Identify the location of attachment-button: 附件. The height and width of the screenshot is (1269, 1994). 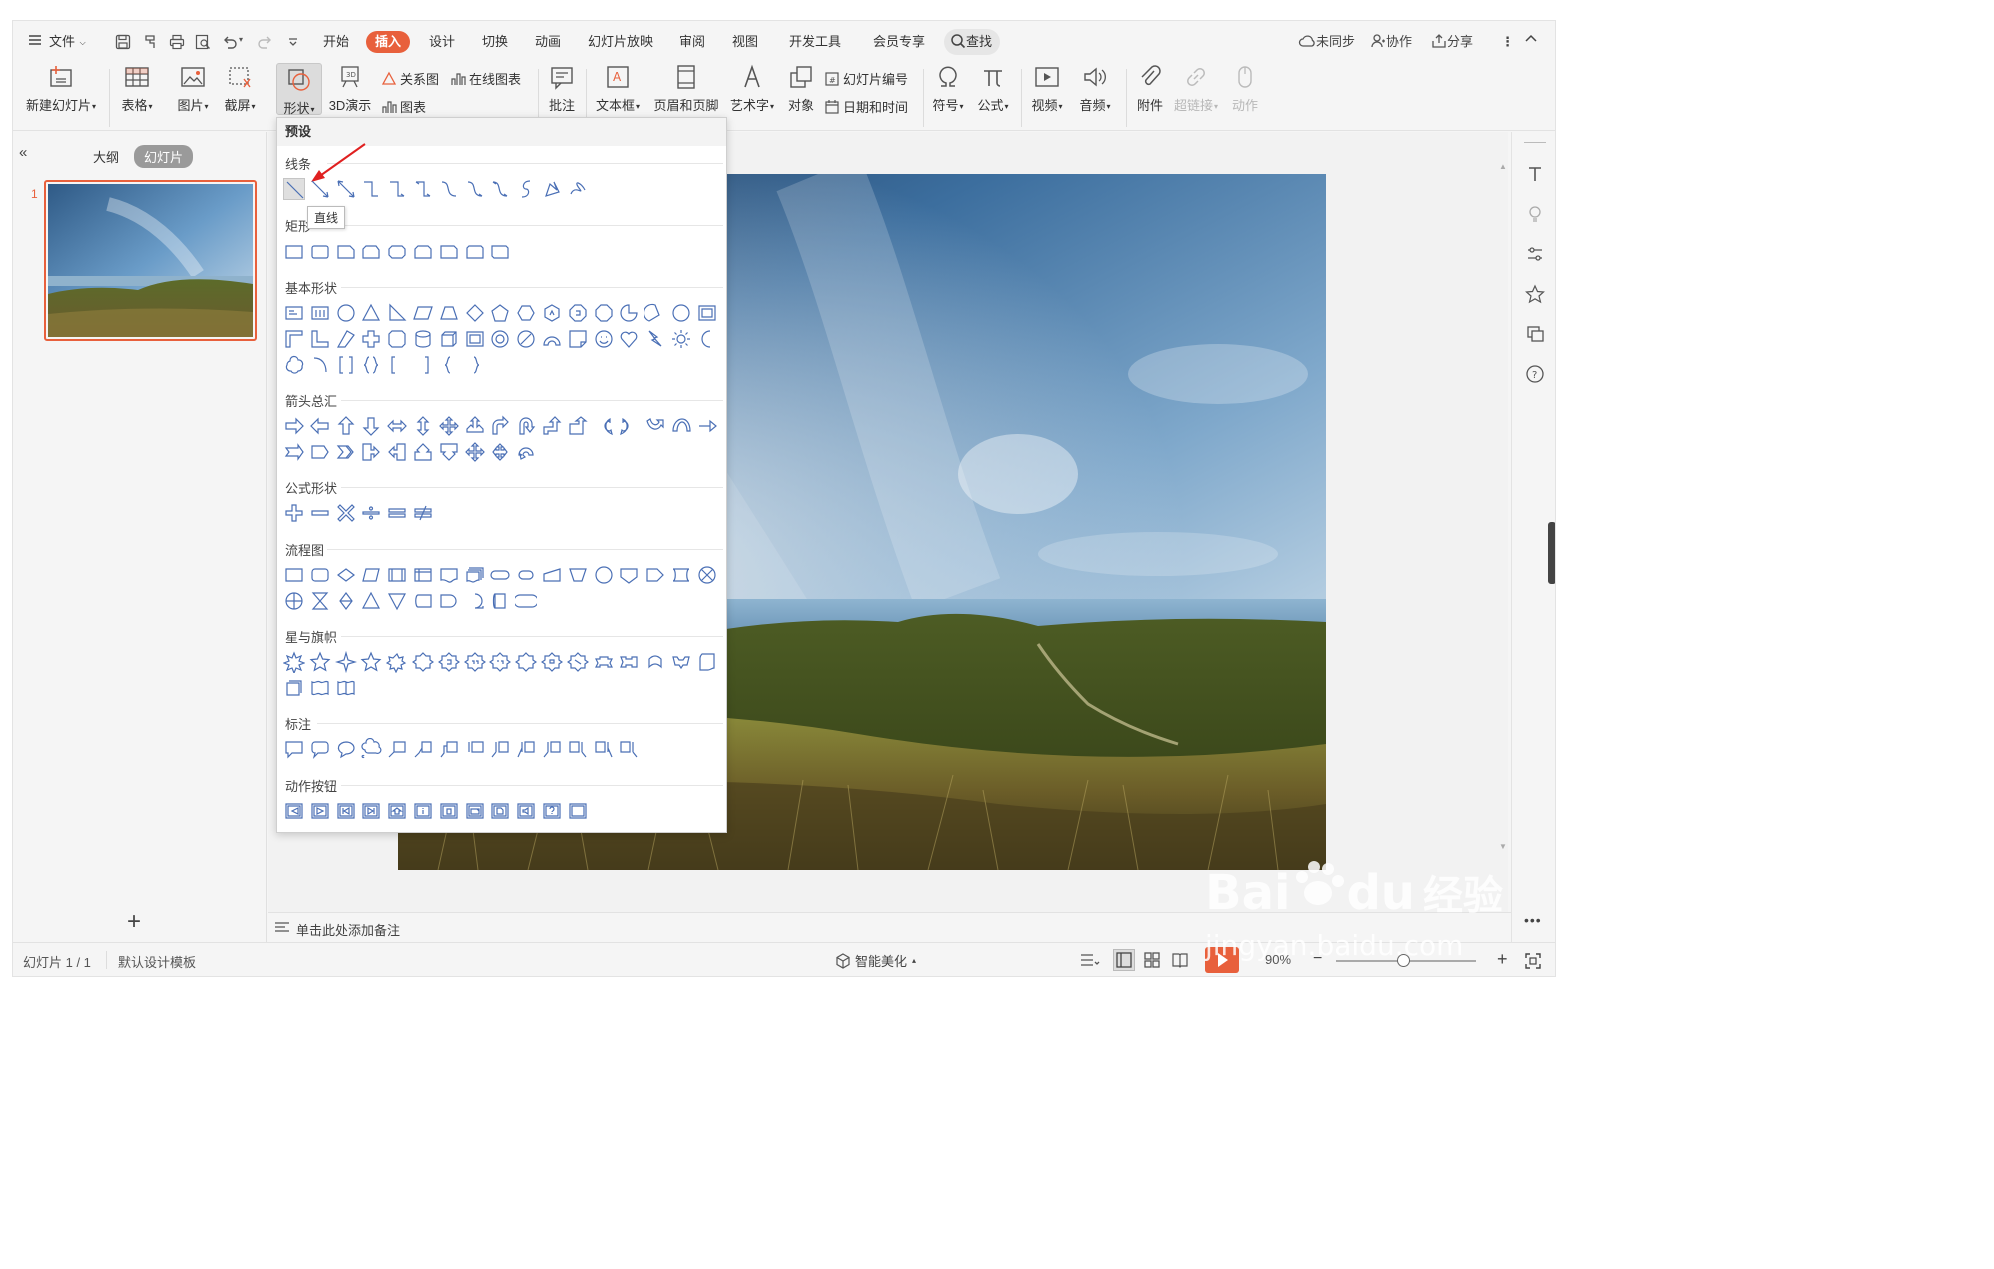
(1150, 88).